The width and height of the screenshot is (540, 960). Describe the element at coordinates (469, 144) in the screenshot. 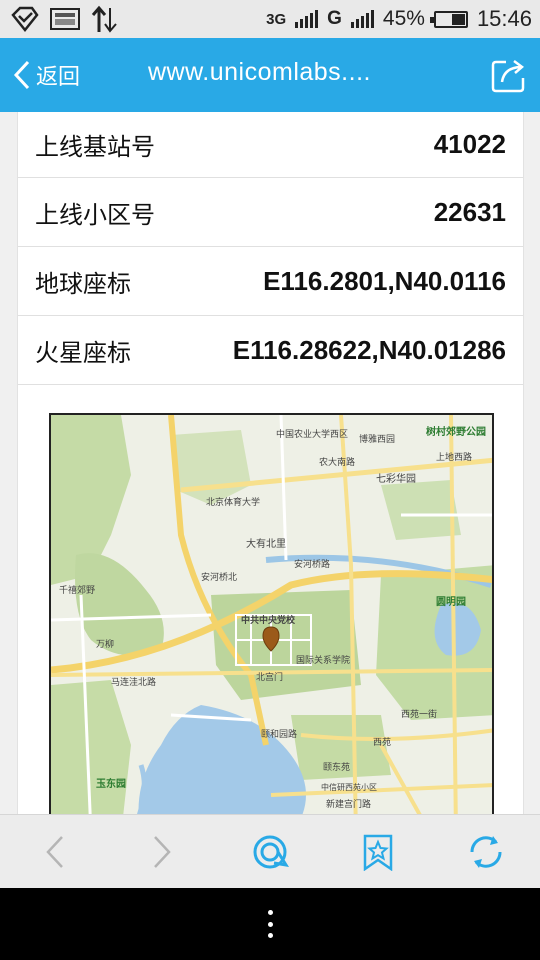

I see `row-value: 41022` at that location.